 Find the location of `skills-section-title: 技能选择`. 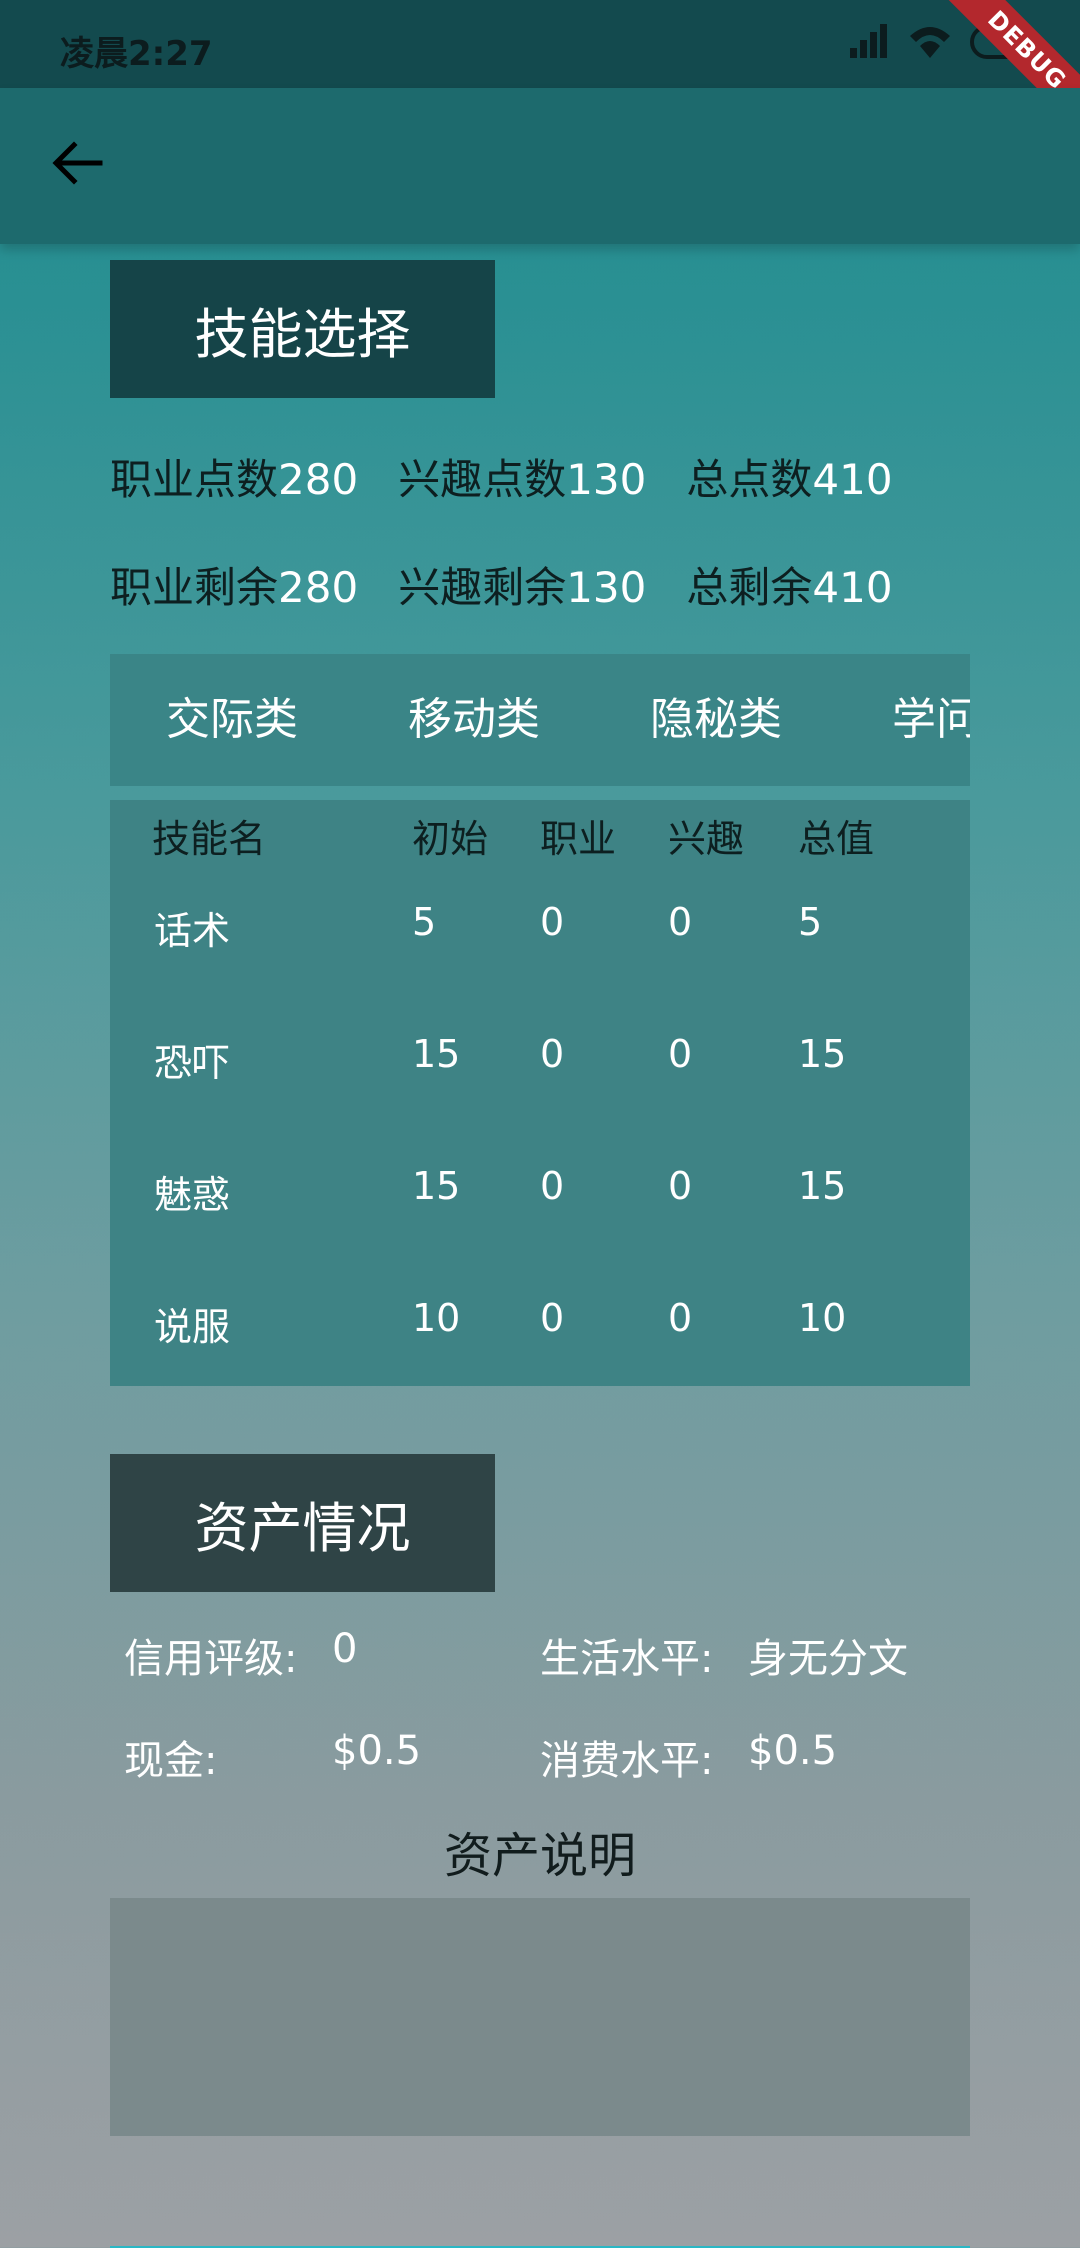

skills-section-title: 技能选择 is located at coordinates (302, 329).